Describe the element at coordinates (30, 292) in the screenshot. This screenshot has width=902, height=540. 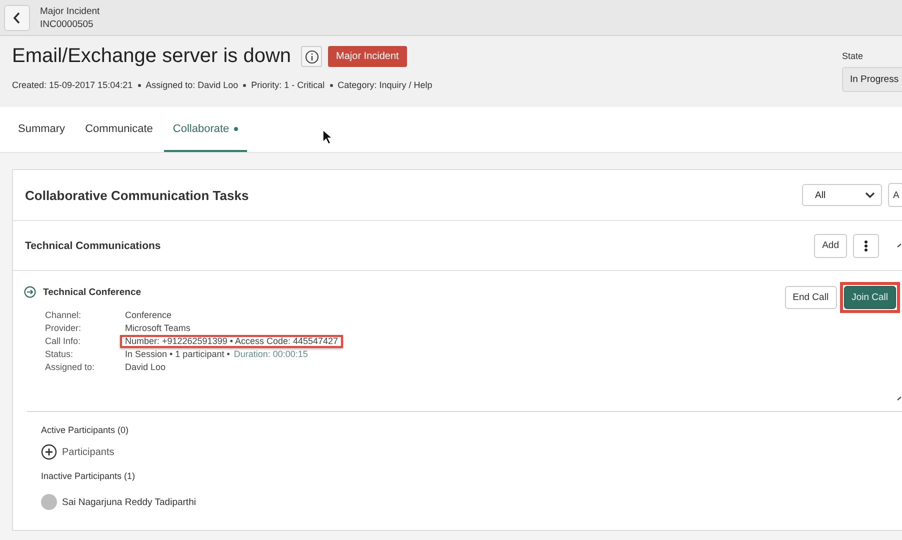
I see `arrow-circle-icon` at that location.